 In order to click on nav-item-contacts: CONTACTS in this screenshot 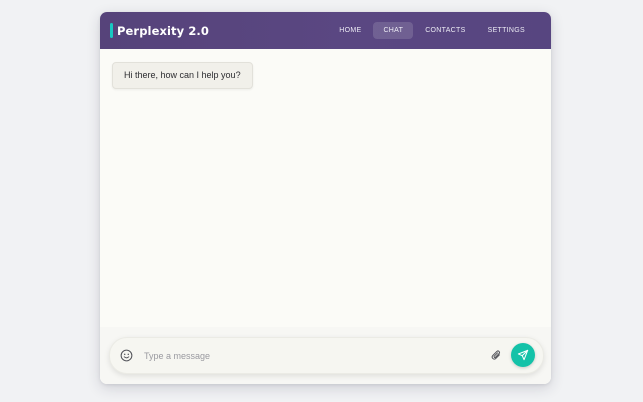, I will do `click(445, 30)`.